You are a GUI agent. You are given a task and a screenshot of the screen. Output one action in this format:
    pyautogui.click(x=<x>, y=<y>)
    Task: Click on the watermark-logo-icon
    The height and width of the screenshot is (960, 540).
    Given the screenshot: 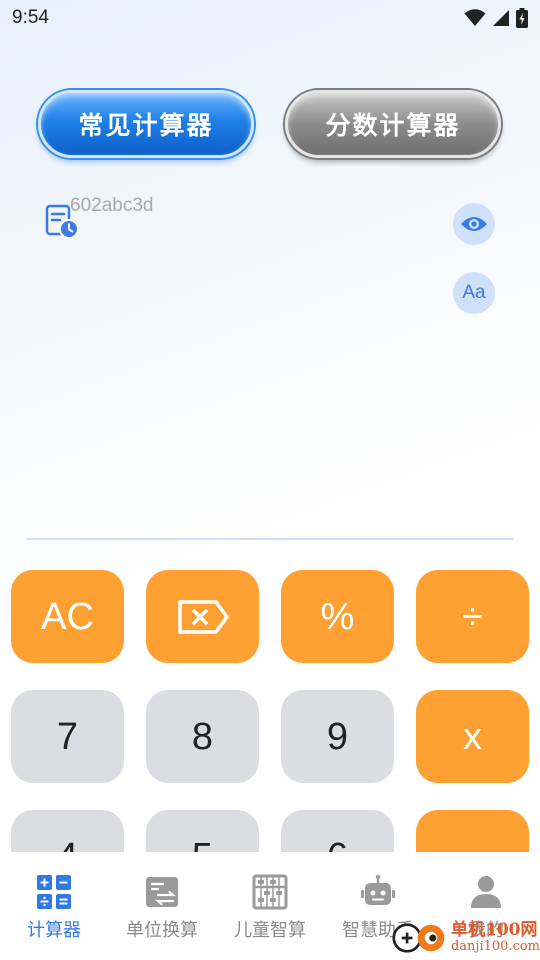 What is the action you would take?
    pyautogui.click(x=418, y=938)
    